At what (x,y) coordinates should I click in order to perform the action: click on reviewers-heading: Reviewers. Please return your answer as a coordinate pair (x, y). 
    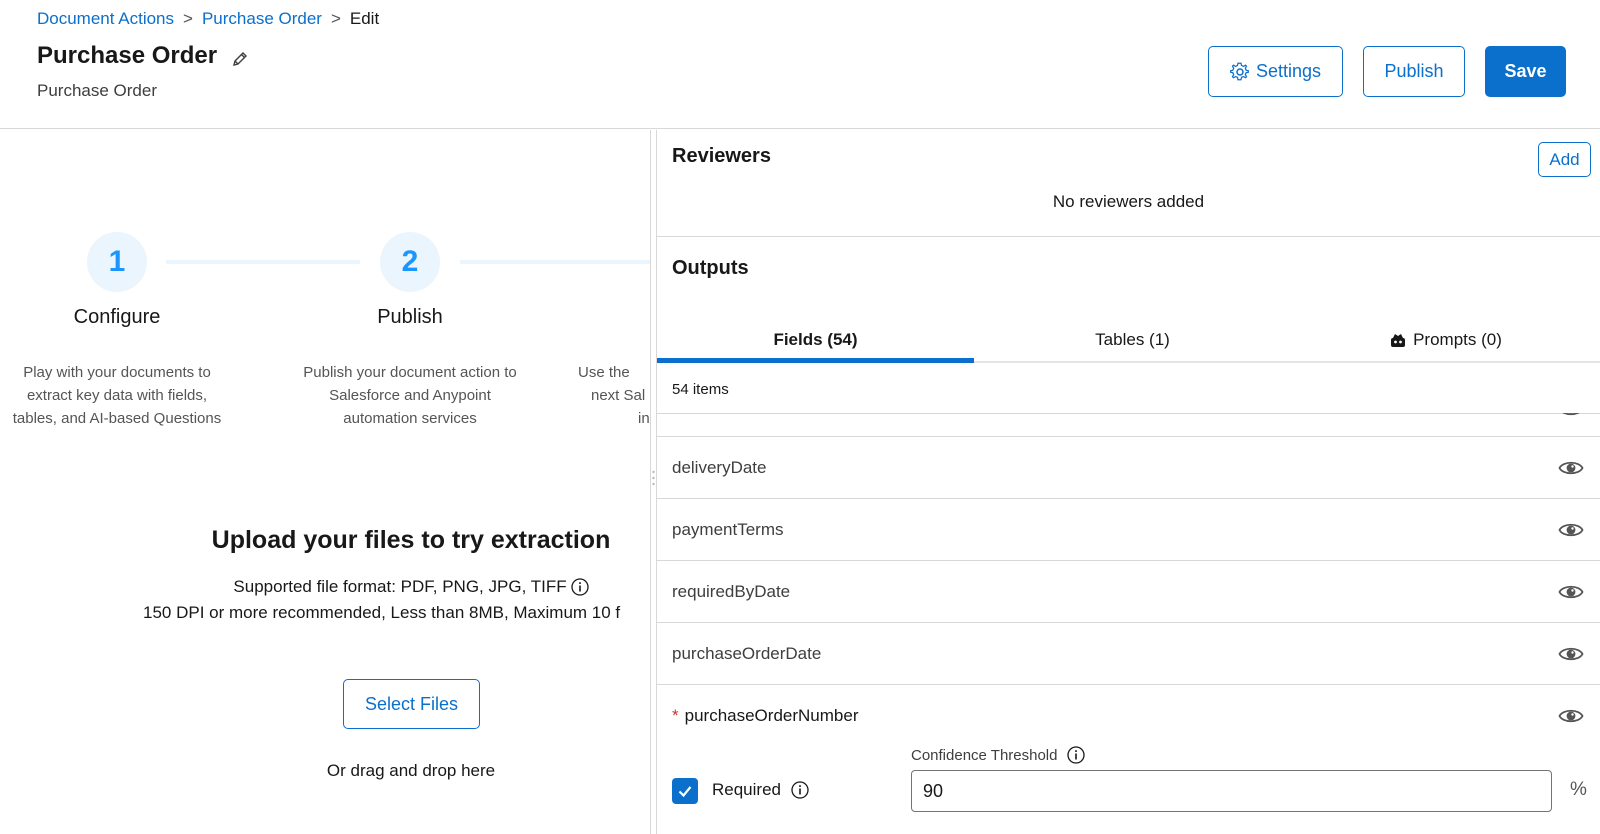
    Looking at the image, I should click on (721, 156).